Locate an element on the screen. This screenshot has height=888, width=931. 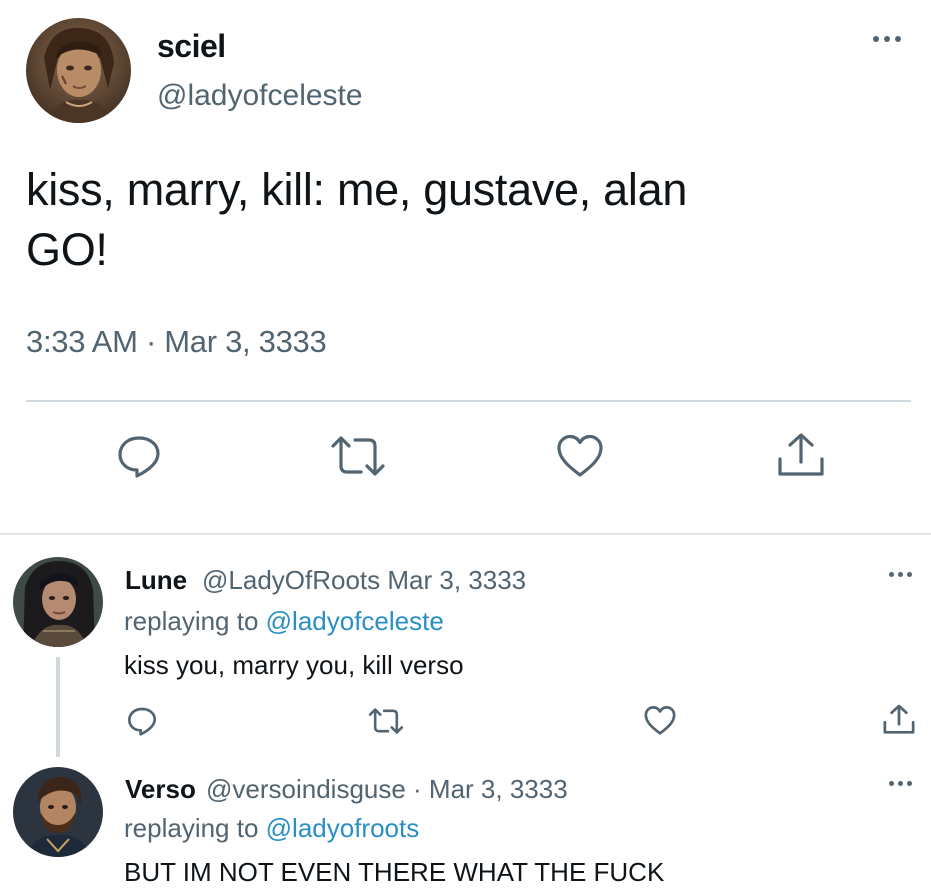
tweet-text-line: GO! is located at coordinates (67, 249).